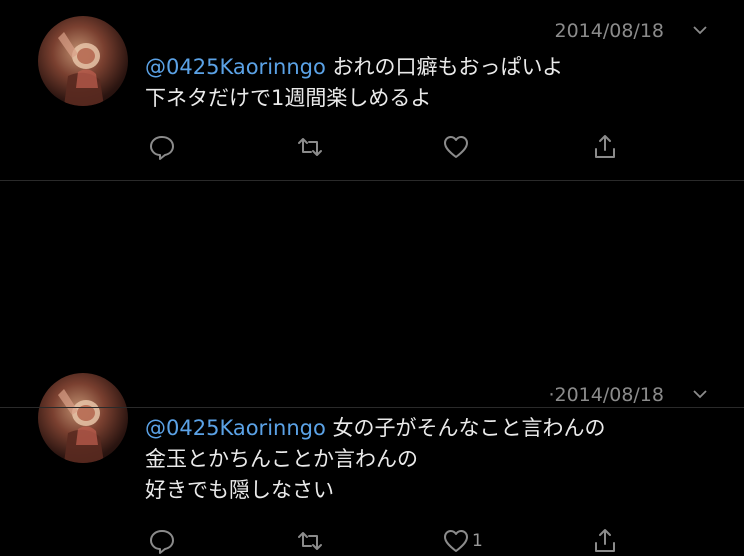  I want to click on tweet-date: ·2014/08/18, so click(606, 395).